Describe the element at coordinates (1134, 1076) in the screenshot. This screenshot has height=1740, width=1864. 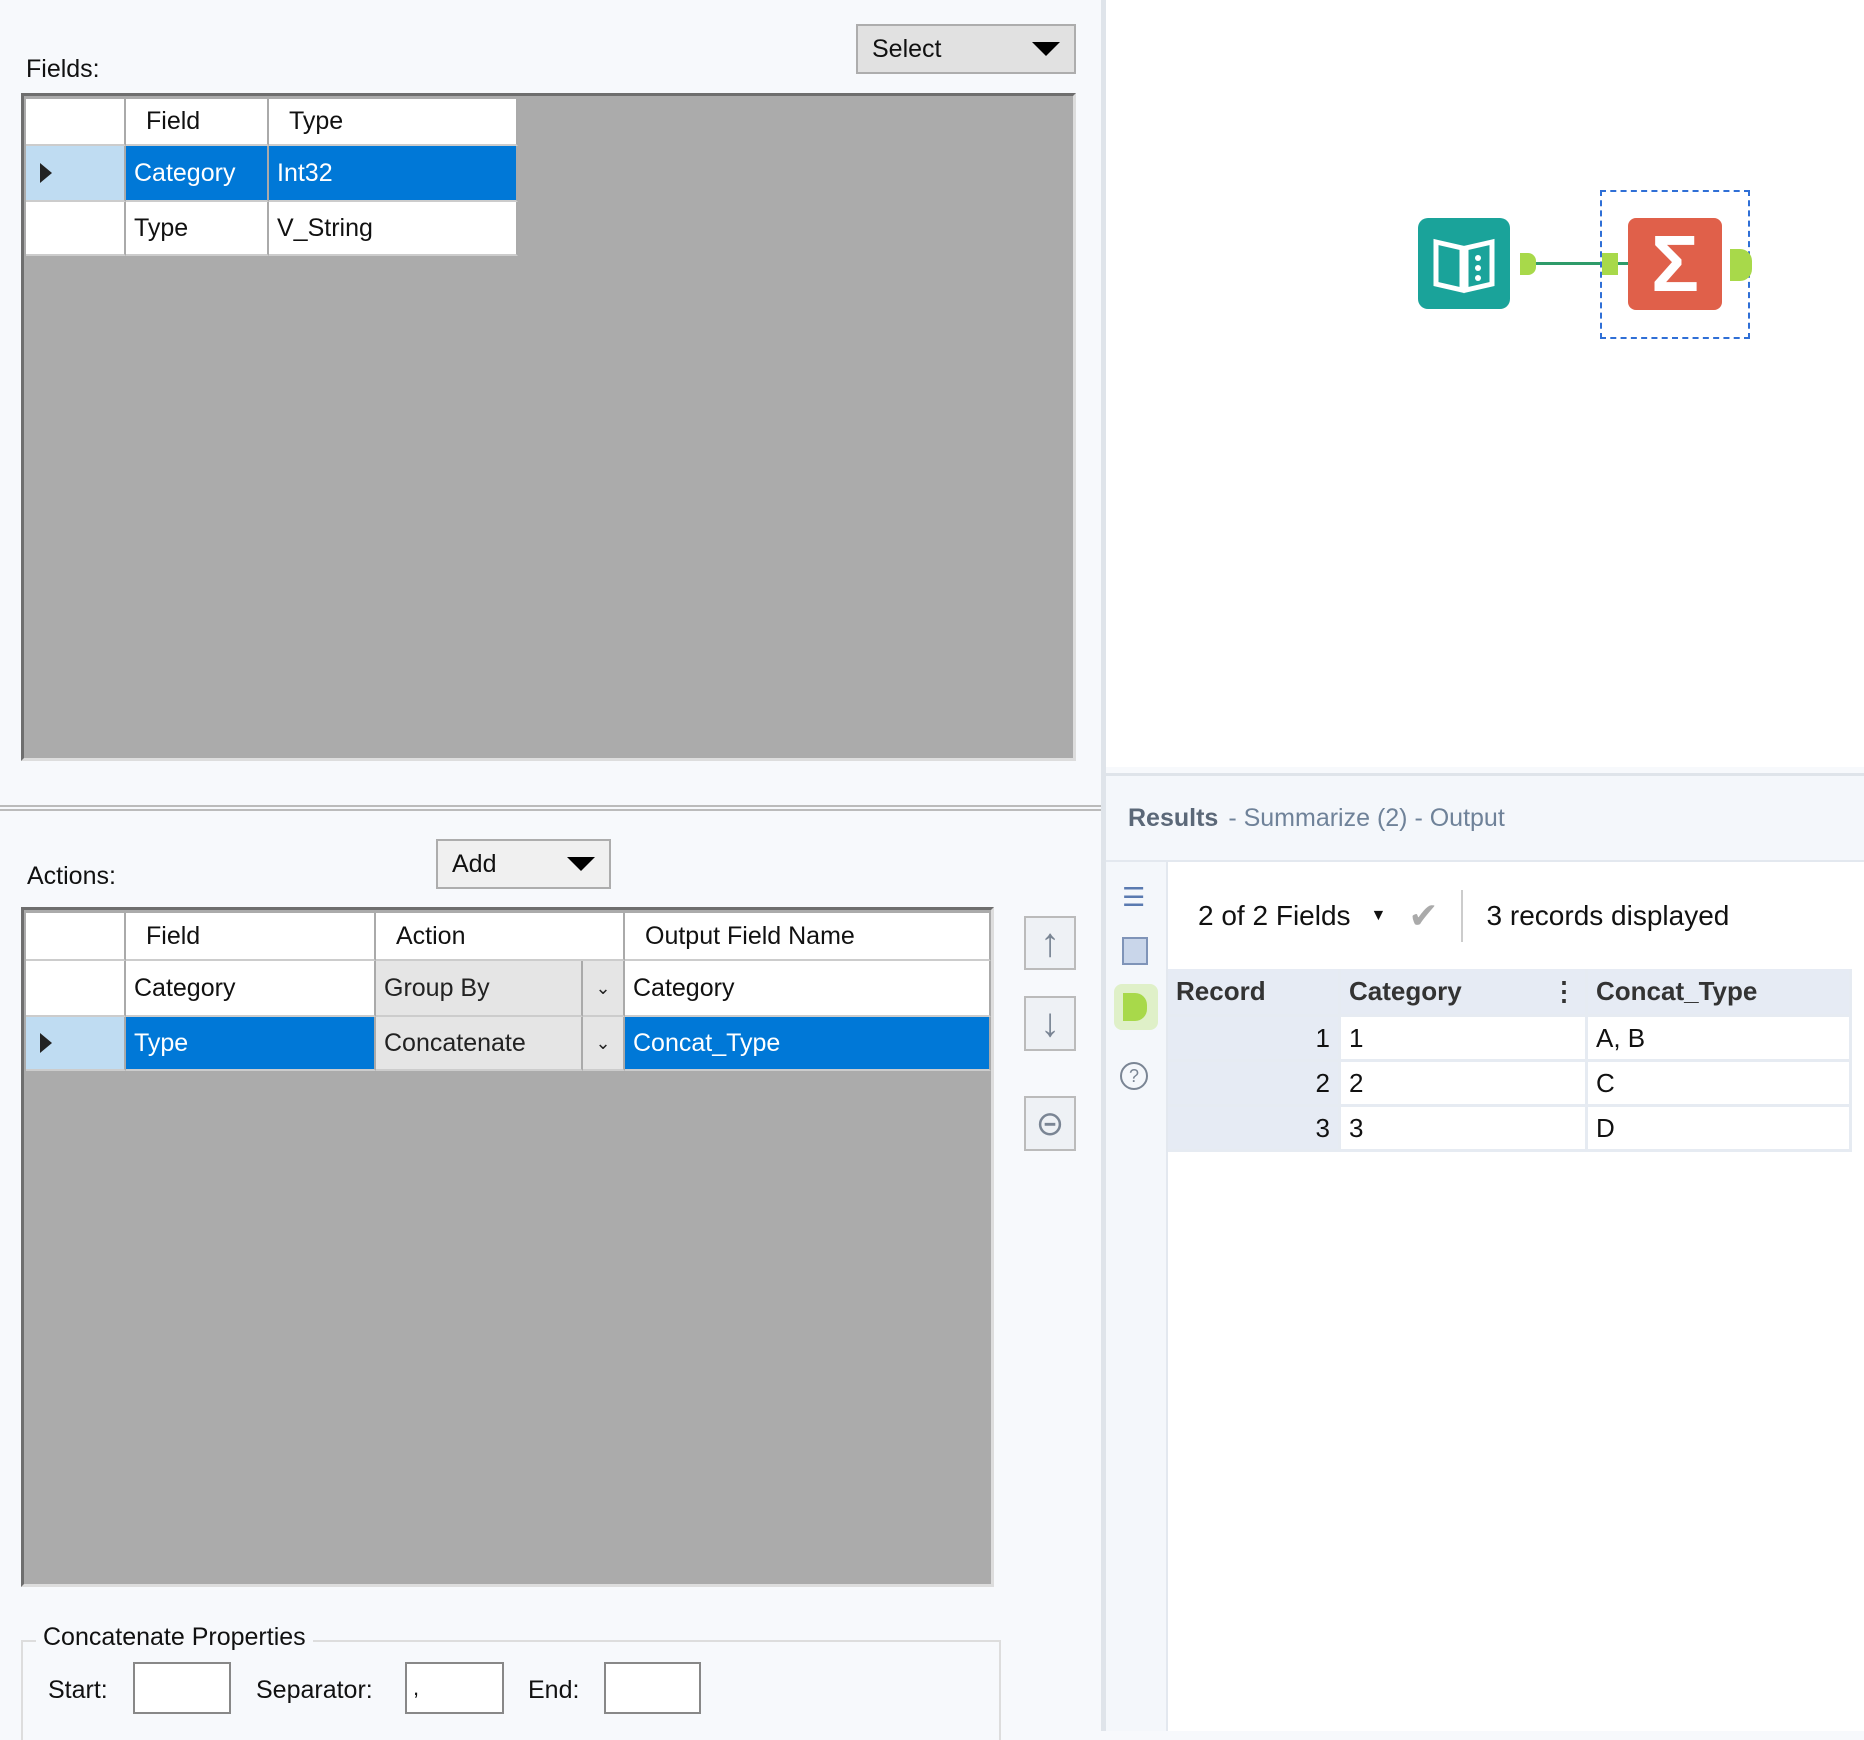
I see `help-icon: ?` at that location.